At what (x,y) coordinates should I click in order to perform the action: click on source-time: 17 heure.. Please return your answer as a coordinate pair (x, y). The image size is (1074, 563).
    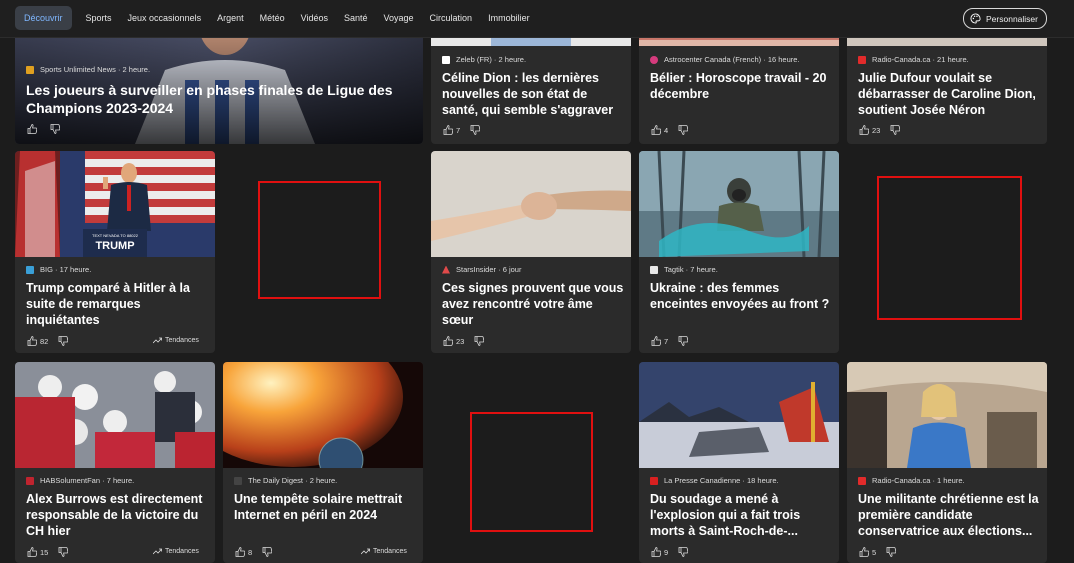
    Looking at the image, I should click on (75, 269).